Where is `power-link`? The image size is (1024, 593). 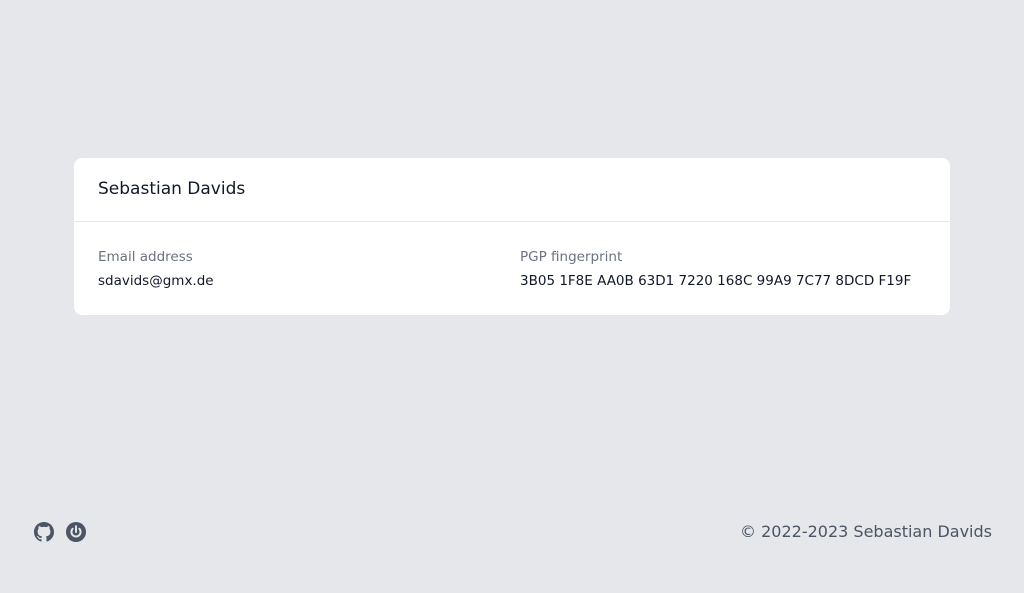 power-link is located at coordinates (76, 532).